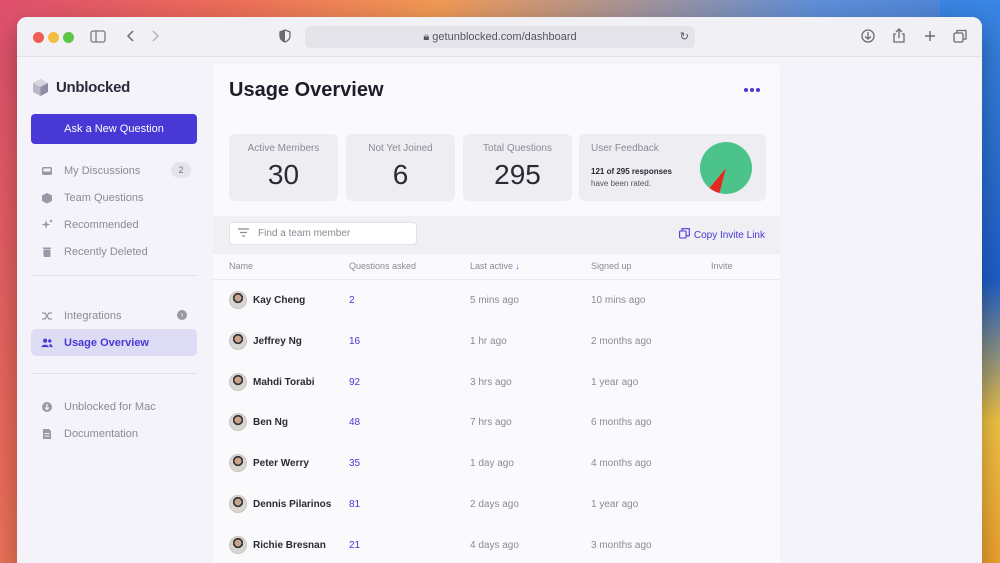  I want to click on lock-icon: 🔒︎, so click(426, 37).